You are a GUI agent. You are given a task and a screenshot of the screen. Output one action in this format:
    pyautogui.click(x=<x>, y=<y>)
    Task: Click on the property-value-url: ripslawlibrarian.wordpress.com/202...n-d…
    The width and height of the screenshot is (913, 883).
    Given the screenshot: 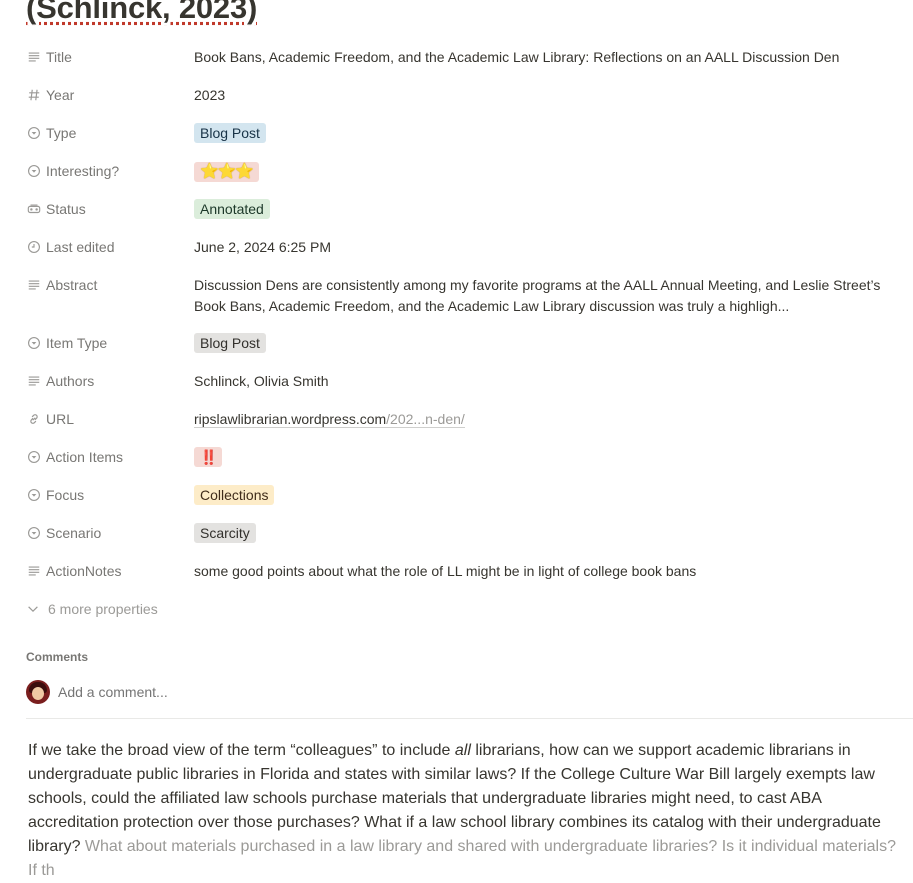 What is the action you would take?
    pyautogui.click(x=553, y=415)
    